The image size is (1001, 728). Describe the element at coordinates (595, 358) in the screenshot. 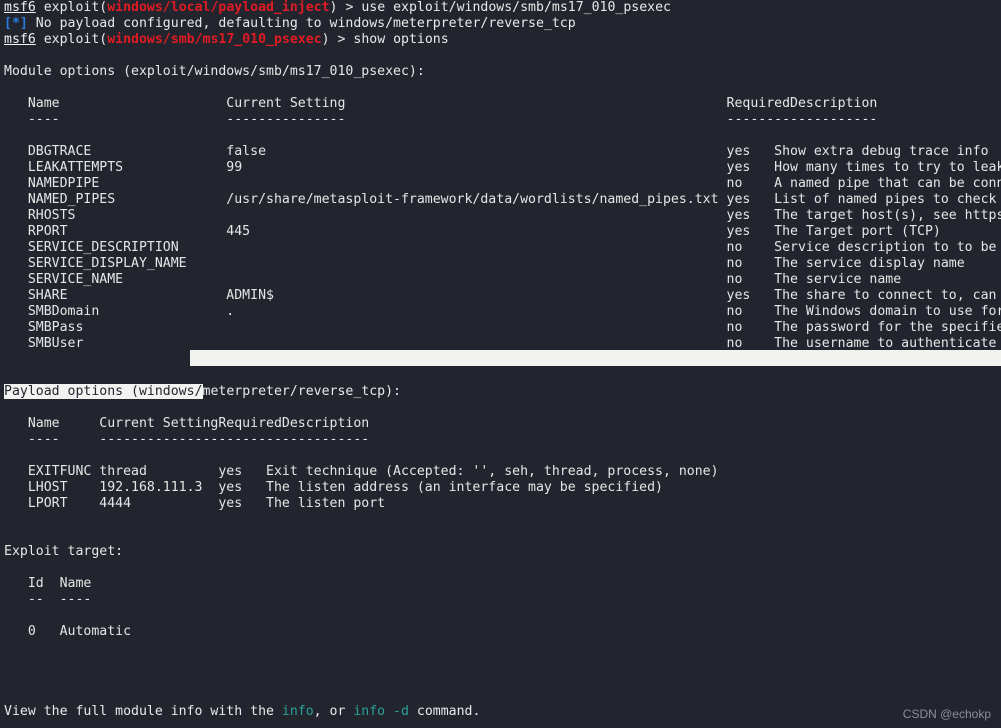

I see `text-selection-band` at that location.